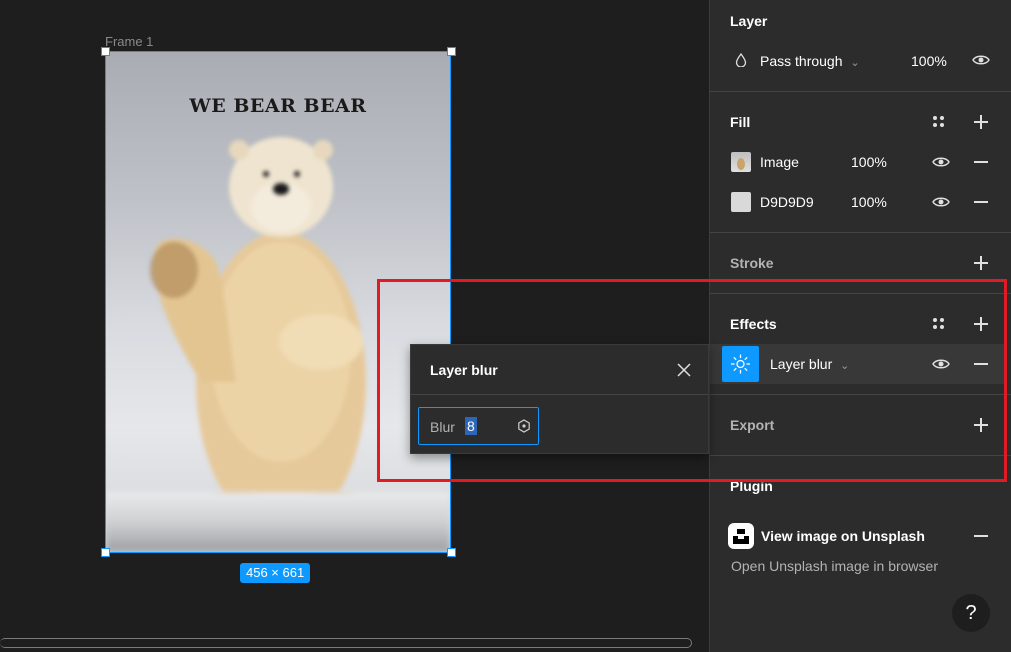  I want to click on remove-effect-button, so click(981, 364).